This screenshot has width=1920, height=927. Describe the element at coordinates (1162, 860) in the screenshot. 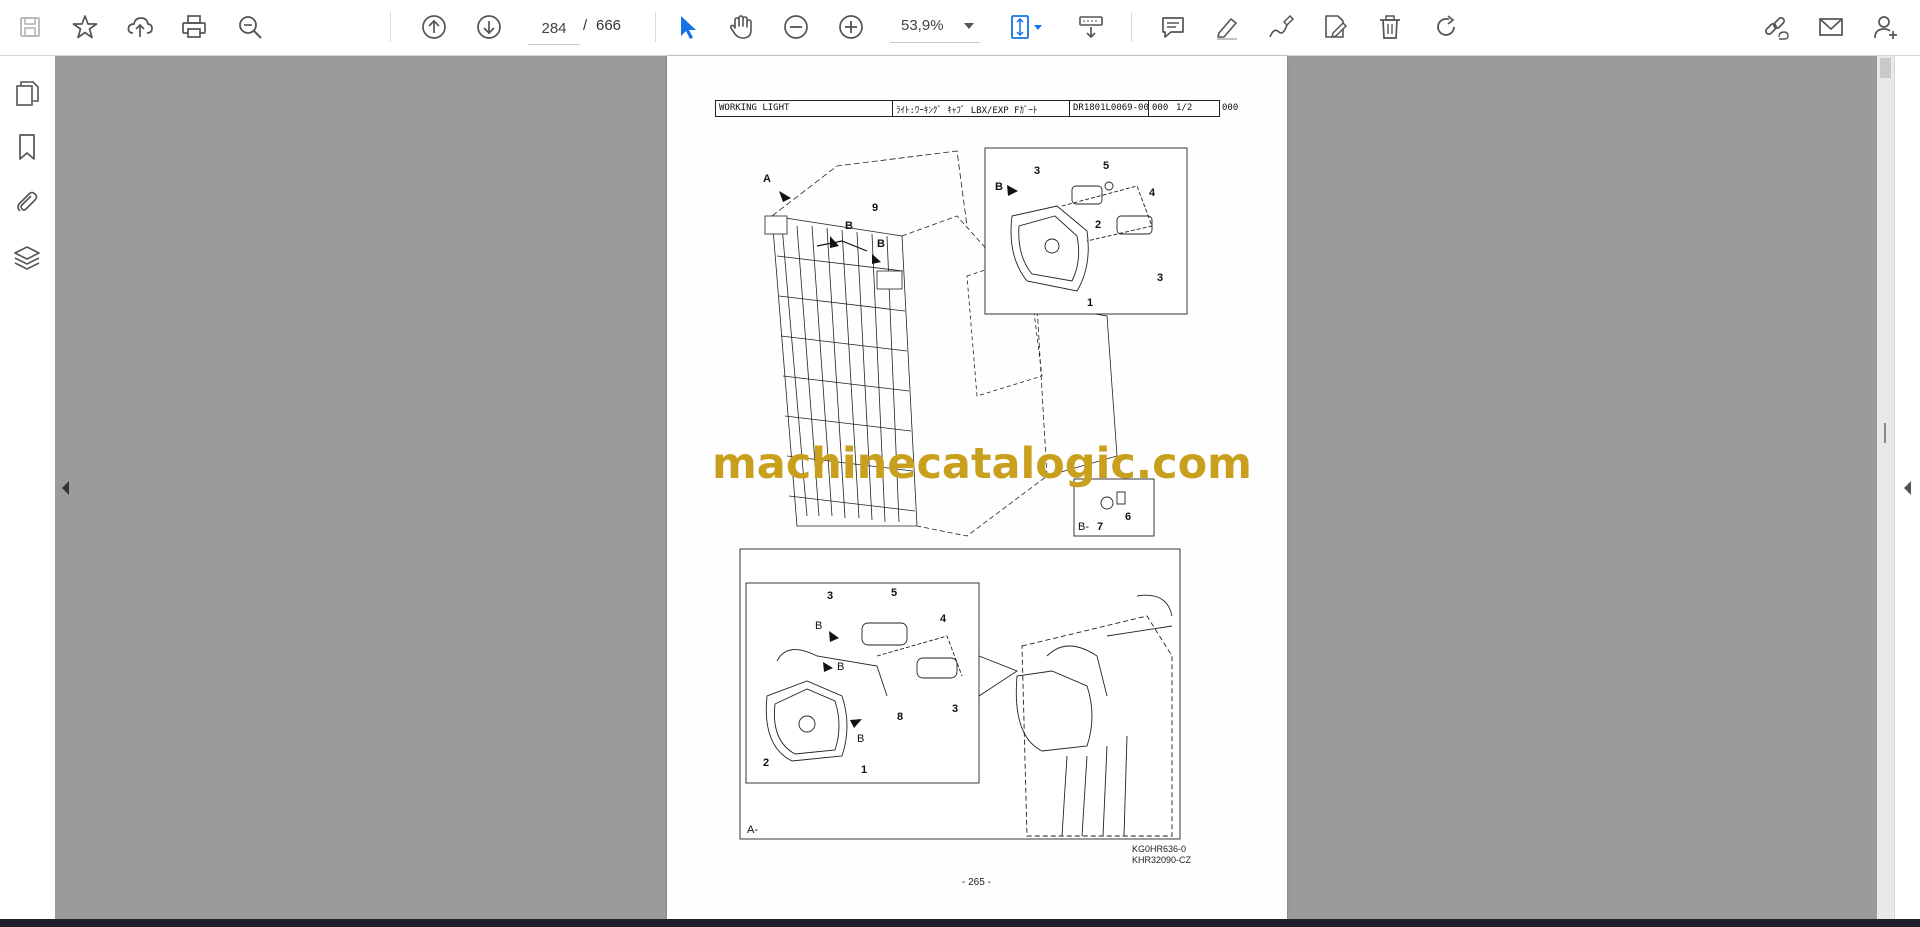

I see `figure-code-2: KHR32090-CZ` at that location.